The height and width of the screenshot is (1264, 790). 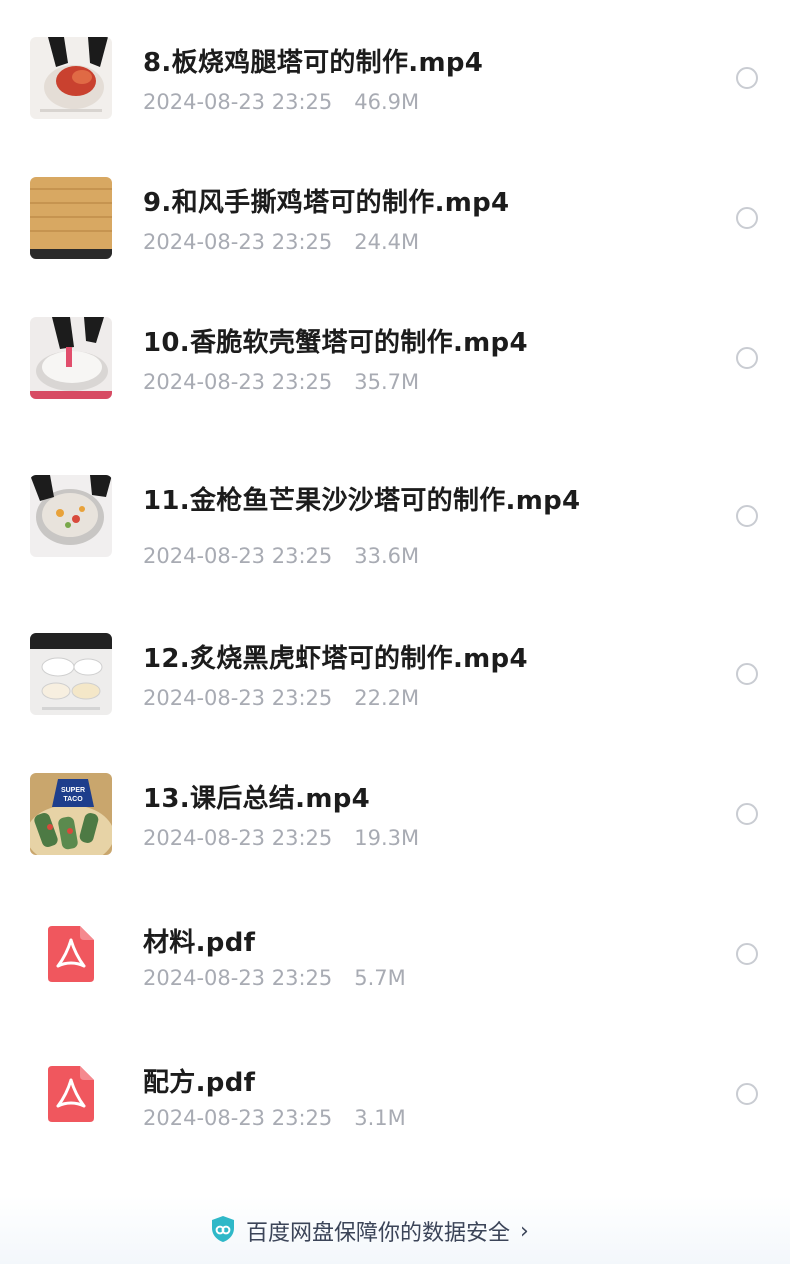 I want to click on file-meta: 2024-08-23 23:25 33.6M, so click(x=281, y=556).